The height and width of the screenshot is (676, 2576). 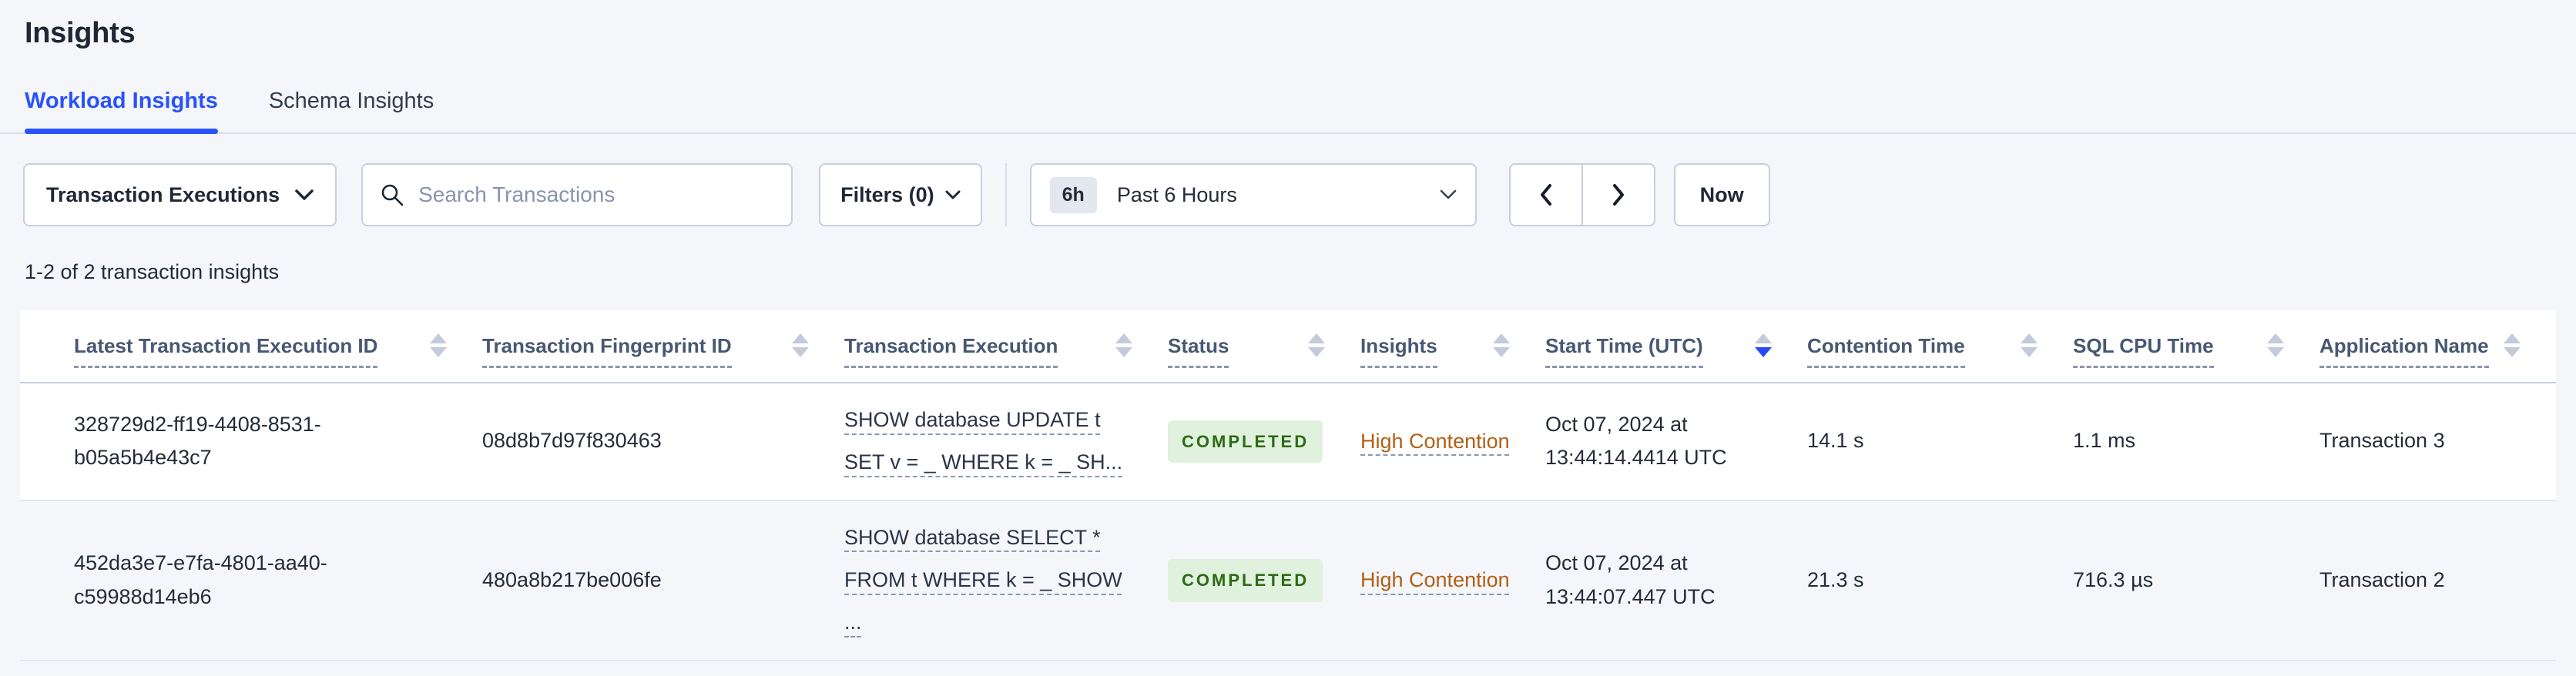 What do you see at coordinates (1288, 111) in the screenshot?
I see `insights-tabs: Workload Insights Schema Insights` at bounding box center [1288, 111].